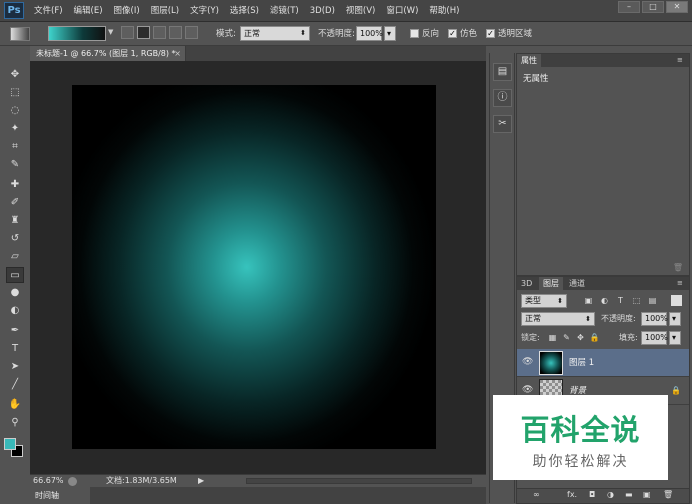 The width and height of the screenshot is (692, 504). I want to click on trash-icon: 🗑, so click(678, 267).